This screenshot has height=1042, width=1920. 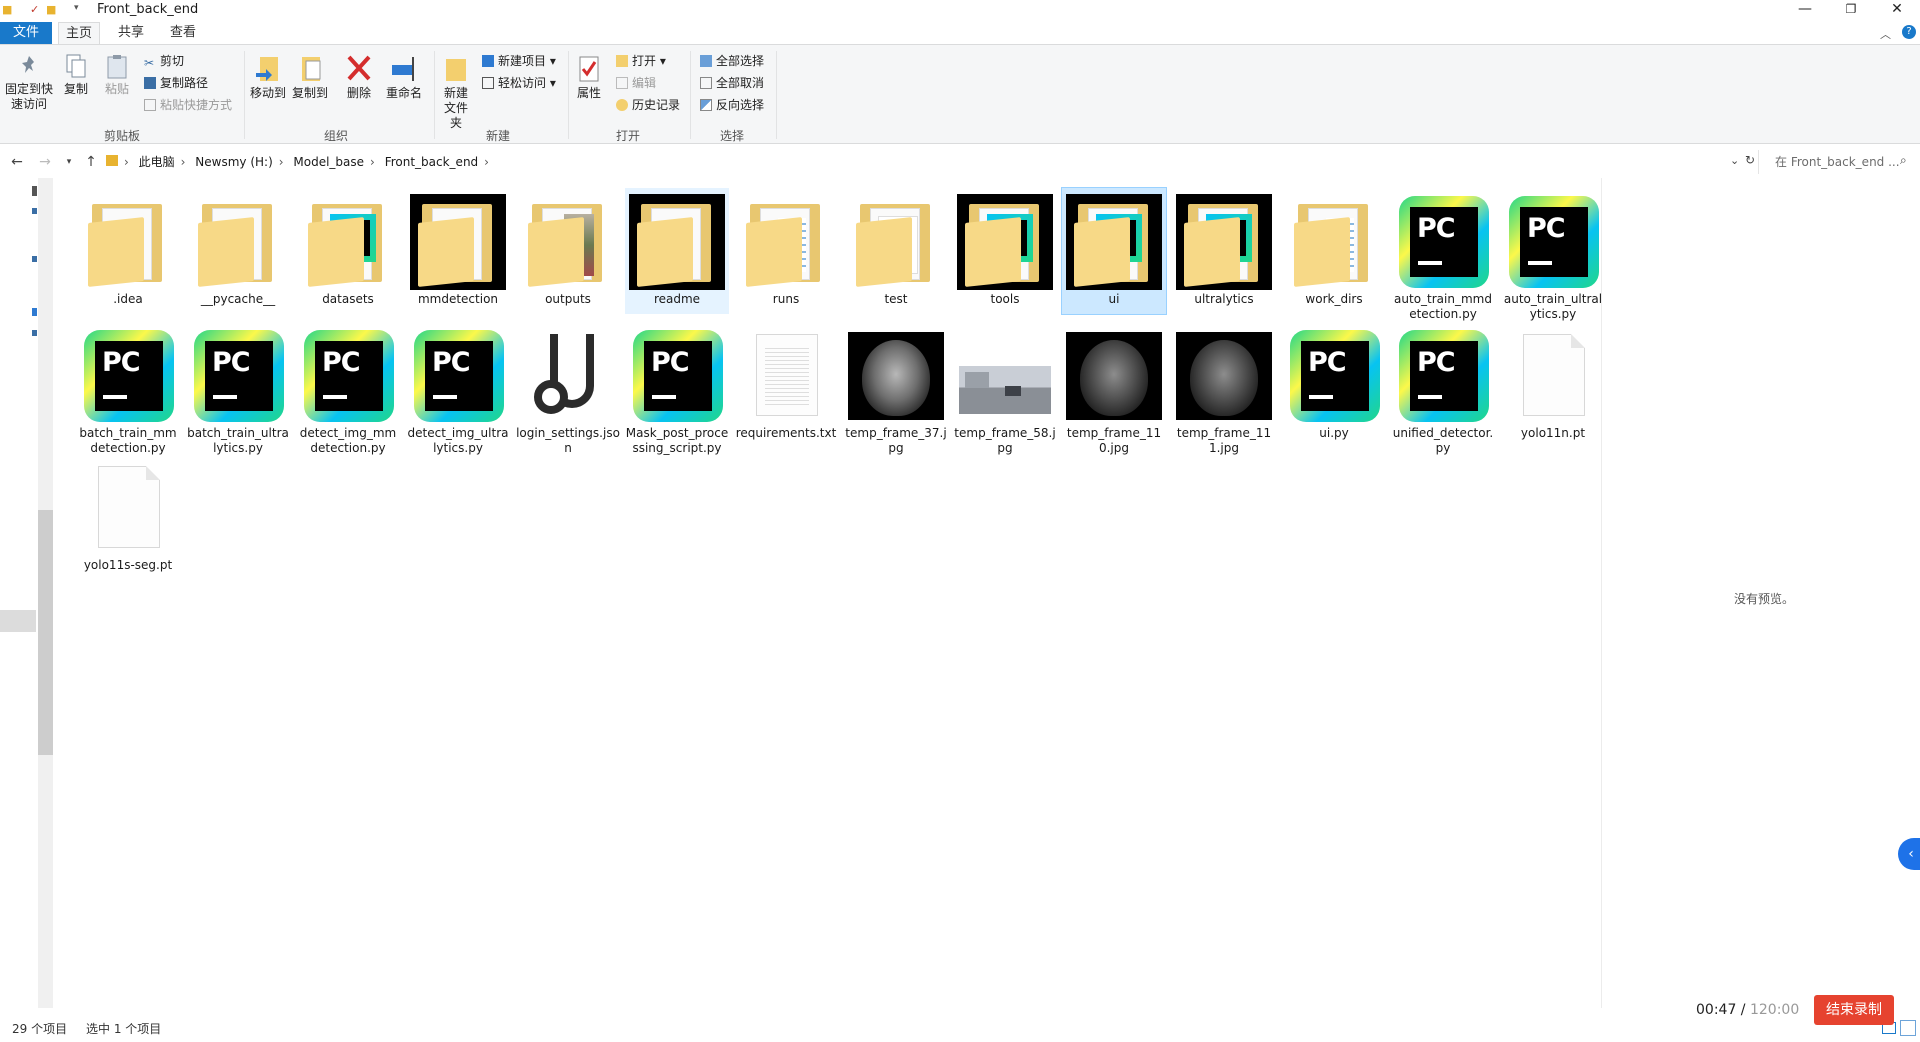 What do you see at coordinates (1750, 160) in the screenshot?
I see `refresh-icon: ↻` at bounding box center [1750, 160].